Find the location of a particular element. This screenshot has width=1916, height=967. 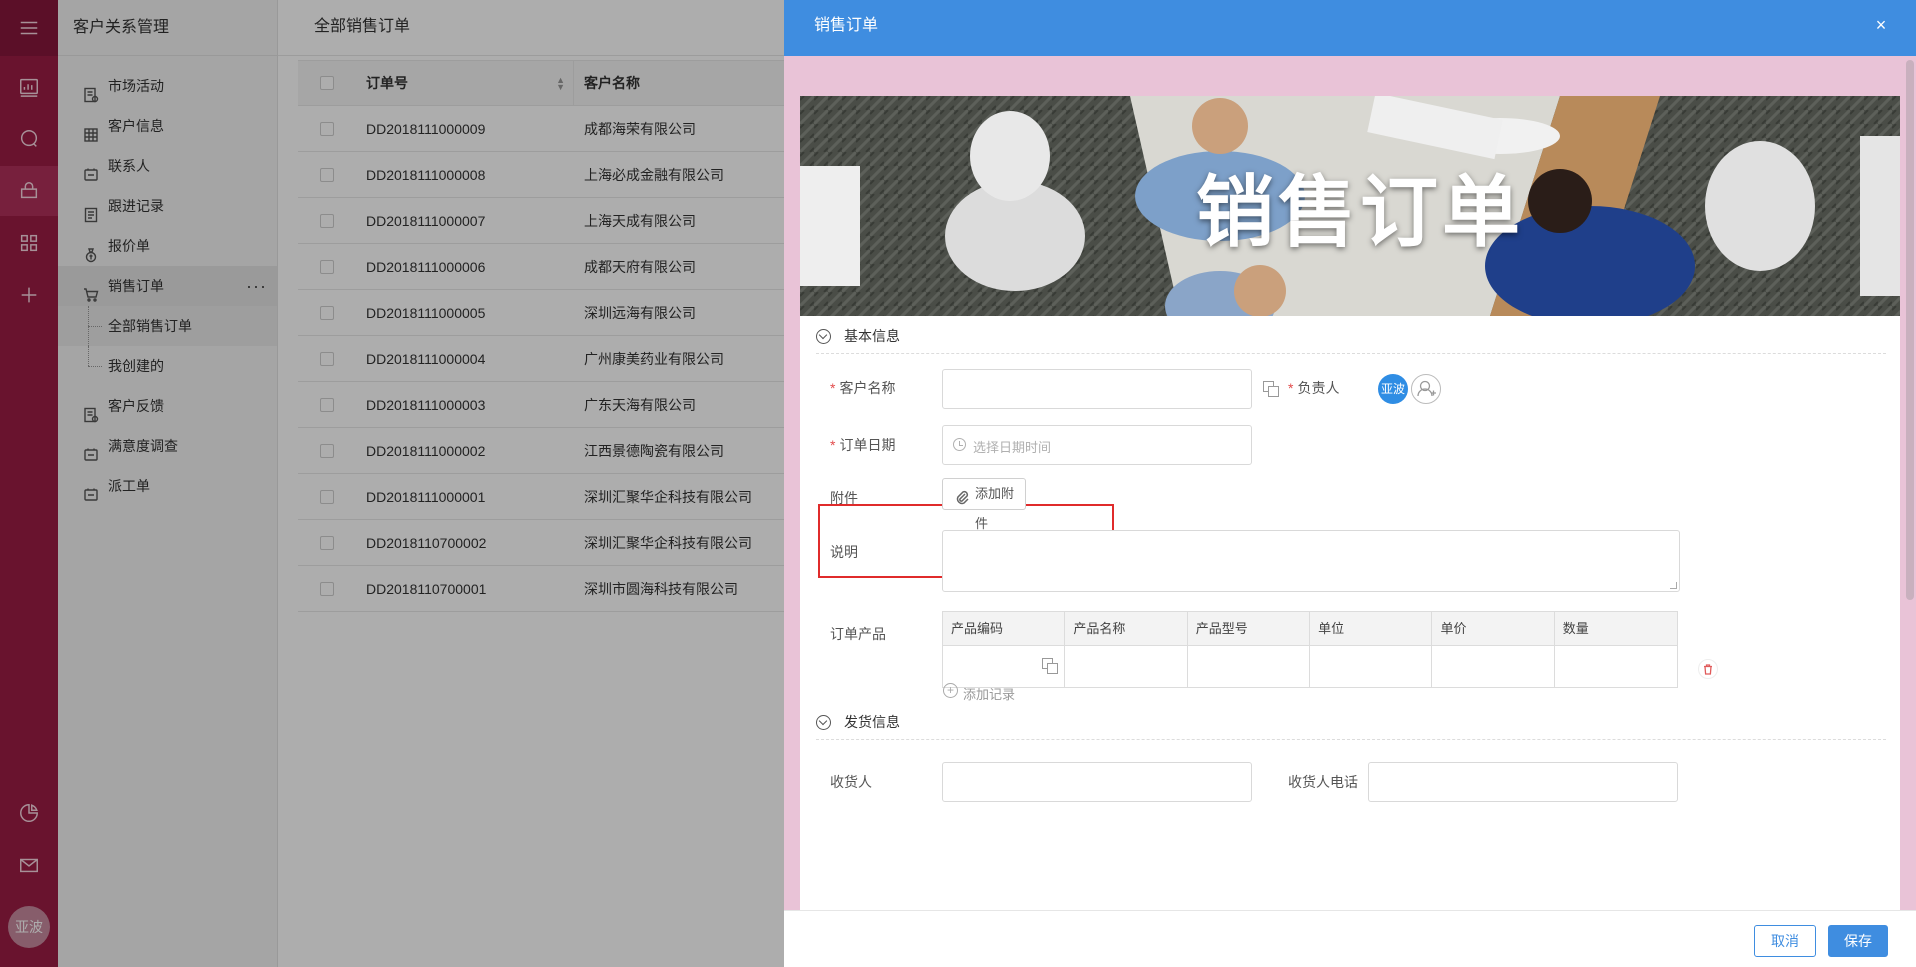

label-text: 订单日期 is located at coordinates (867, 445).